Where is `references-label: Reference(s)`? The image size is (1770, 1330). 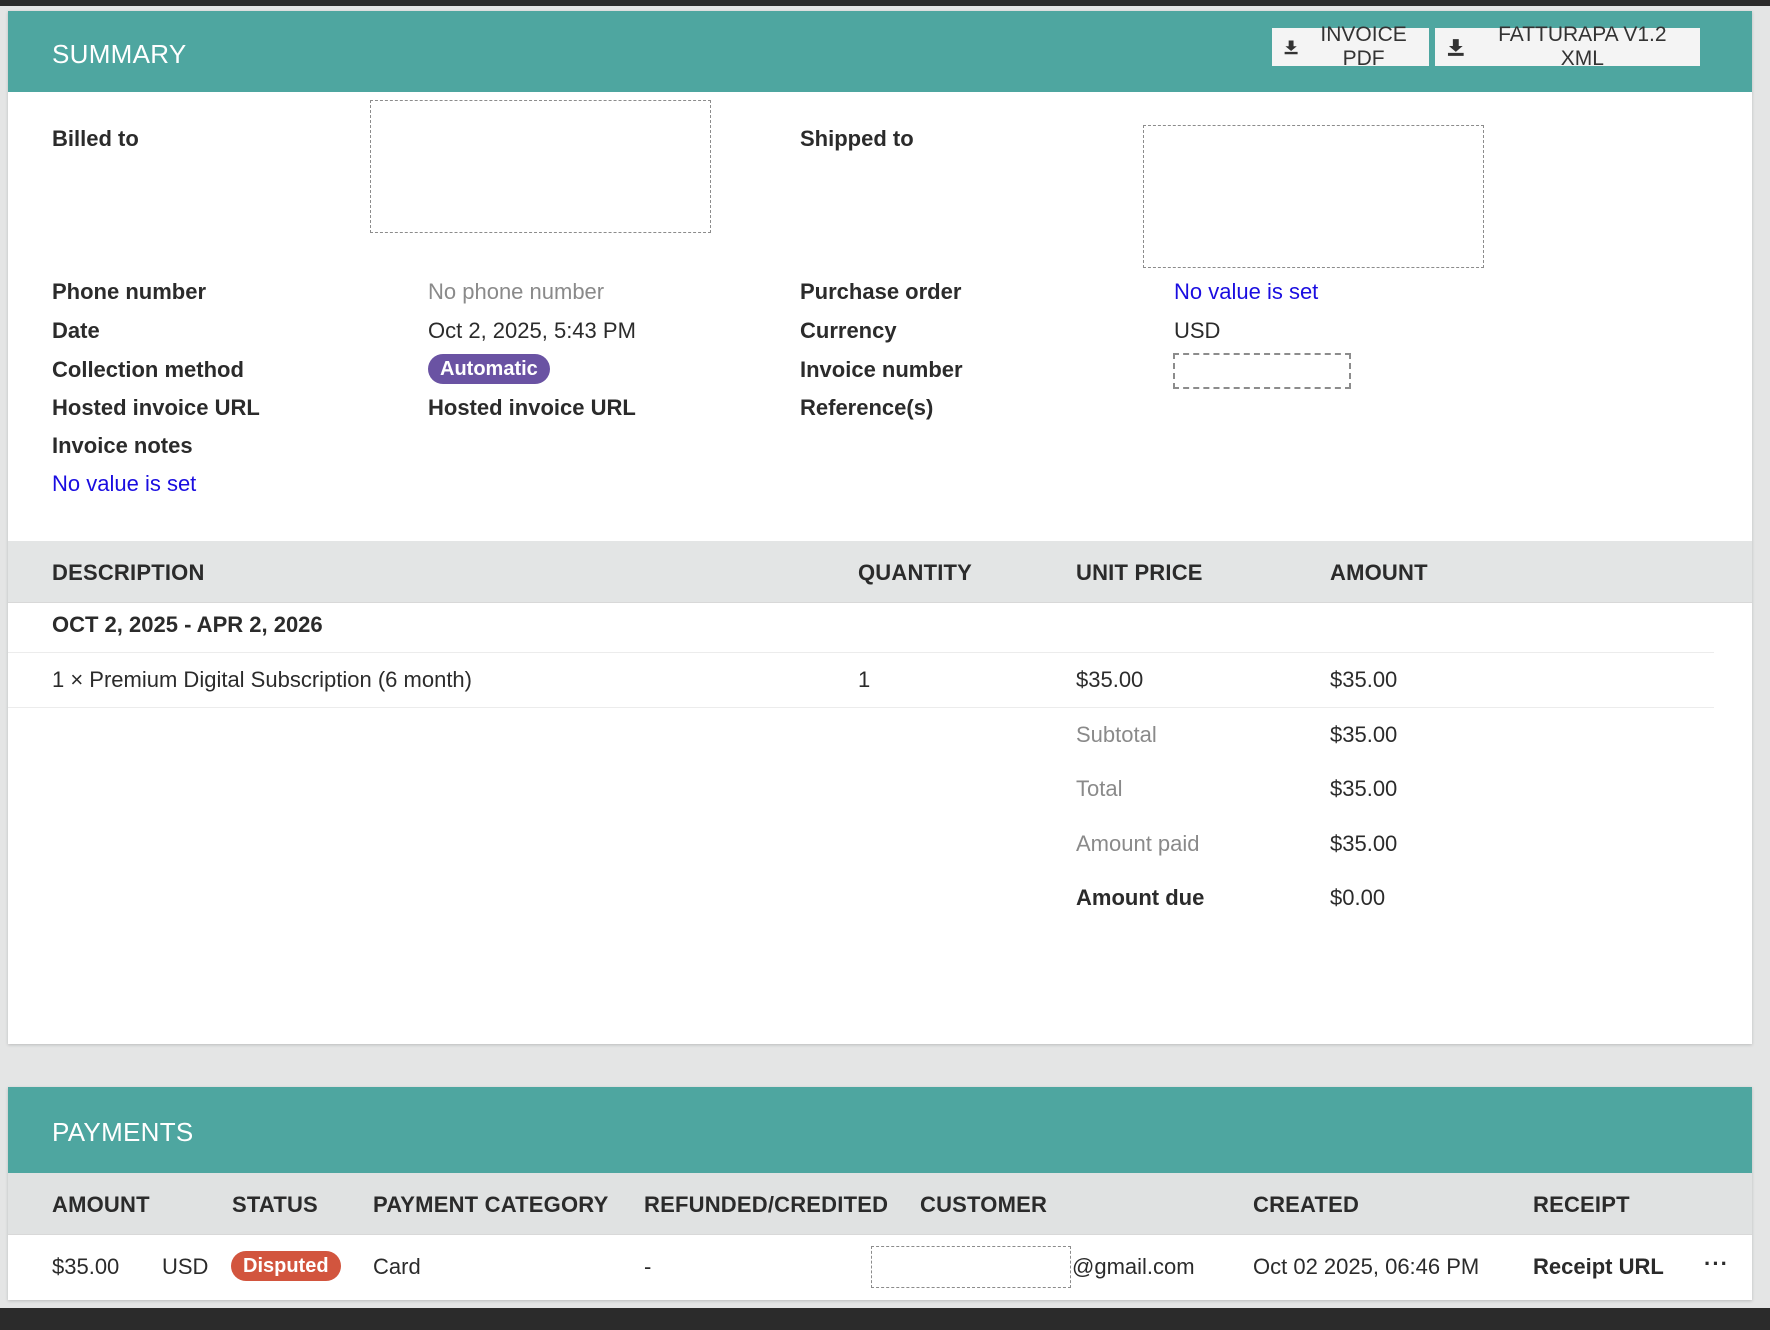
references-label: Reference(s) is located at coordinates (867, 407).